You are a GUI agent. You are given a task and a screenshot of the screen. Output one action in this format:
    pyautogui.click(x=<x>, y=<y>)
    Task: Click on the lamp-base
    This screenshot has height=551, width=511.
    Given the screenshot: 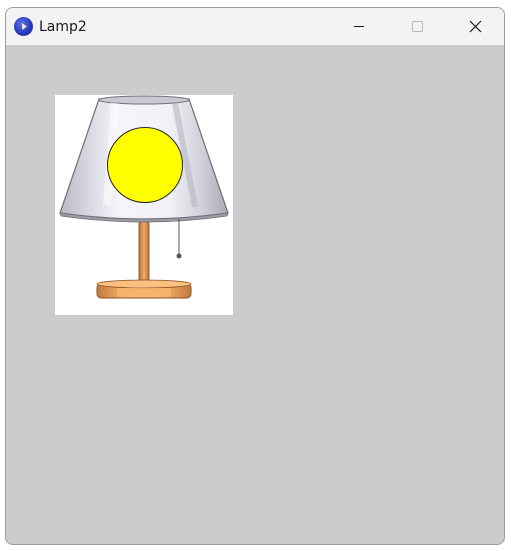 What is the action you would take?
    pyautogui.click(x=144, y=289)
    